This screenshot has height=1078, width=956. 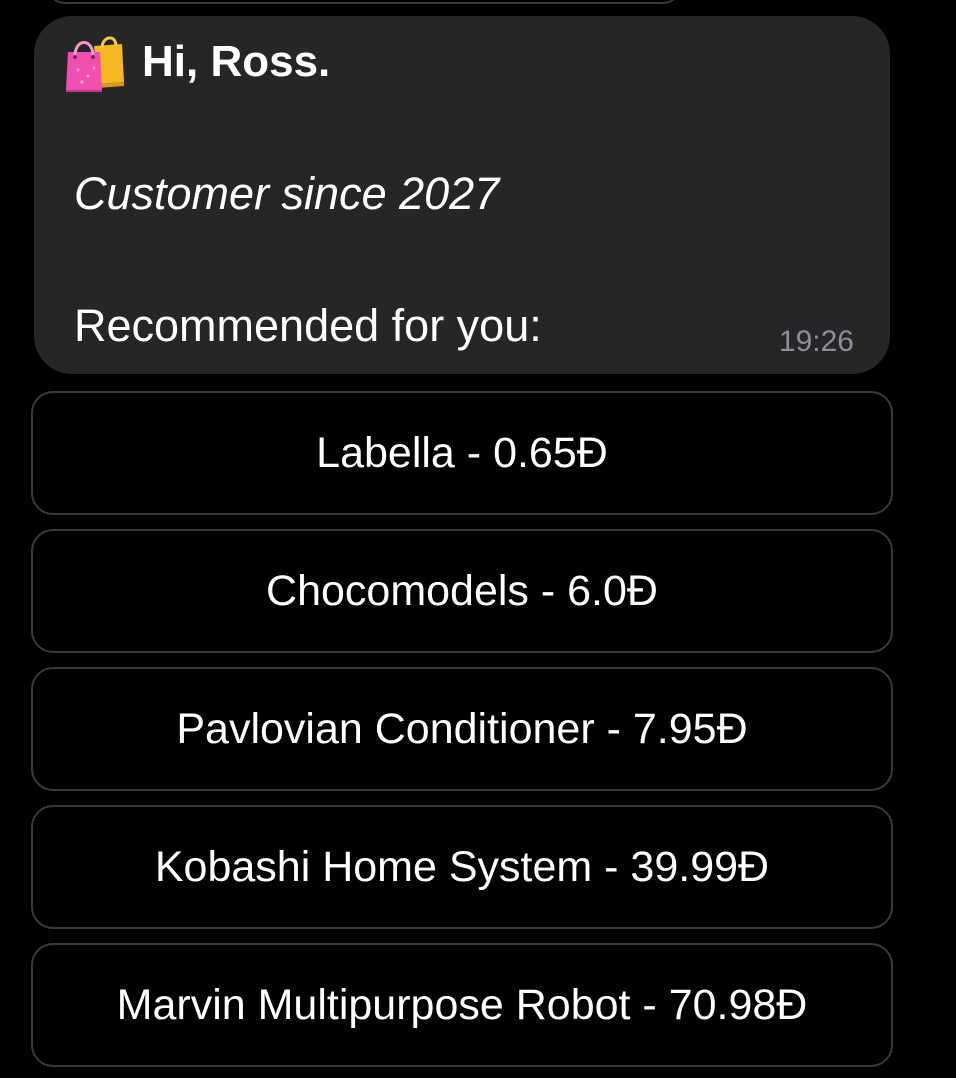 I want to click on message-timestamp: 19:26, so click(x=816, y=341).